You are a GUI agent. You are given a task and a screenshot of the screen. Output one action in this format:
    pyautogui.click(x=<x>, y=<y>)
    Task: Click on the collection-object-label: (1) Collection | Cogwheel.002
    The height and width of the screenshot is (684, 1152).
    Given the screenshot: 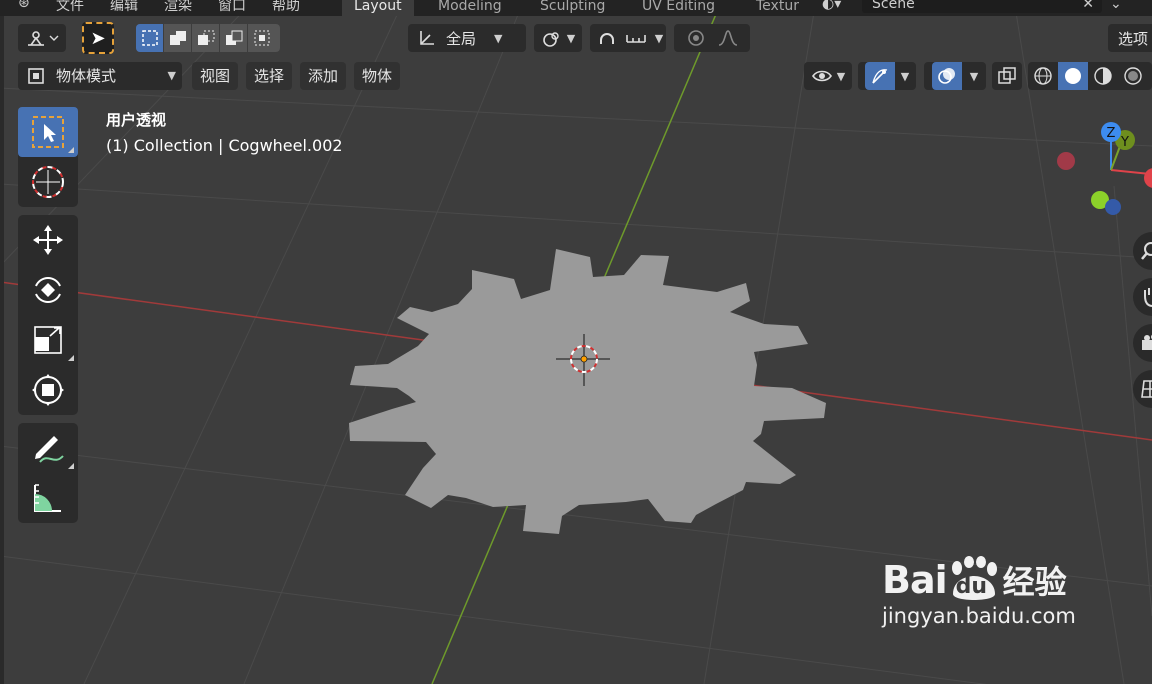 What is the action you would take?
    pyautogui.click(x=224, y=145)
    